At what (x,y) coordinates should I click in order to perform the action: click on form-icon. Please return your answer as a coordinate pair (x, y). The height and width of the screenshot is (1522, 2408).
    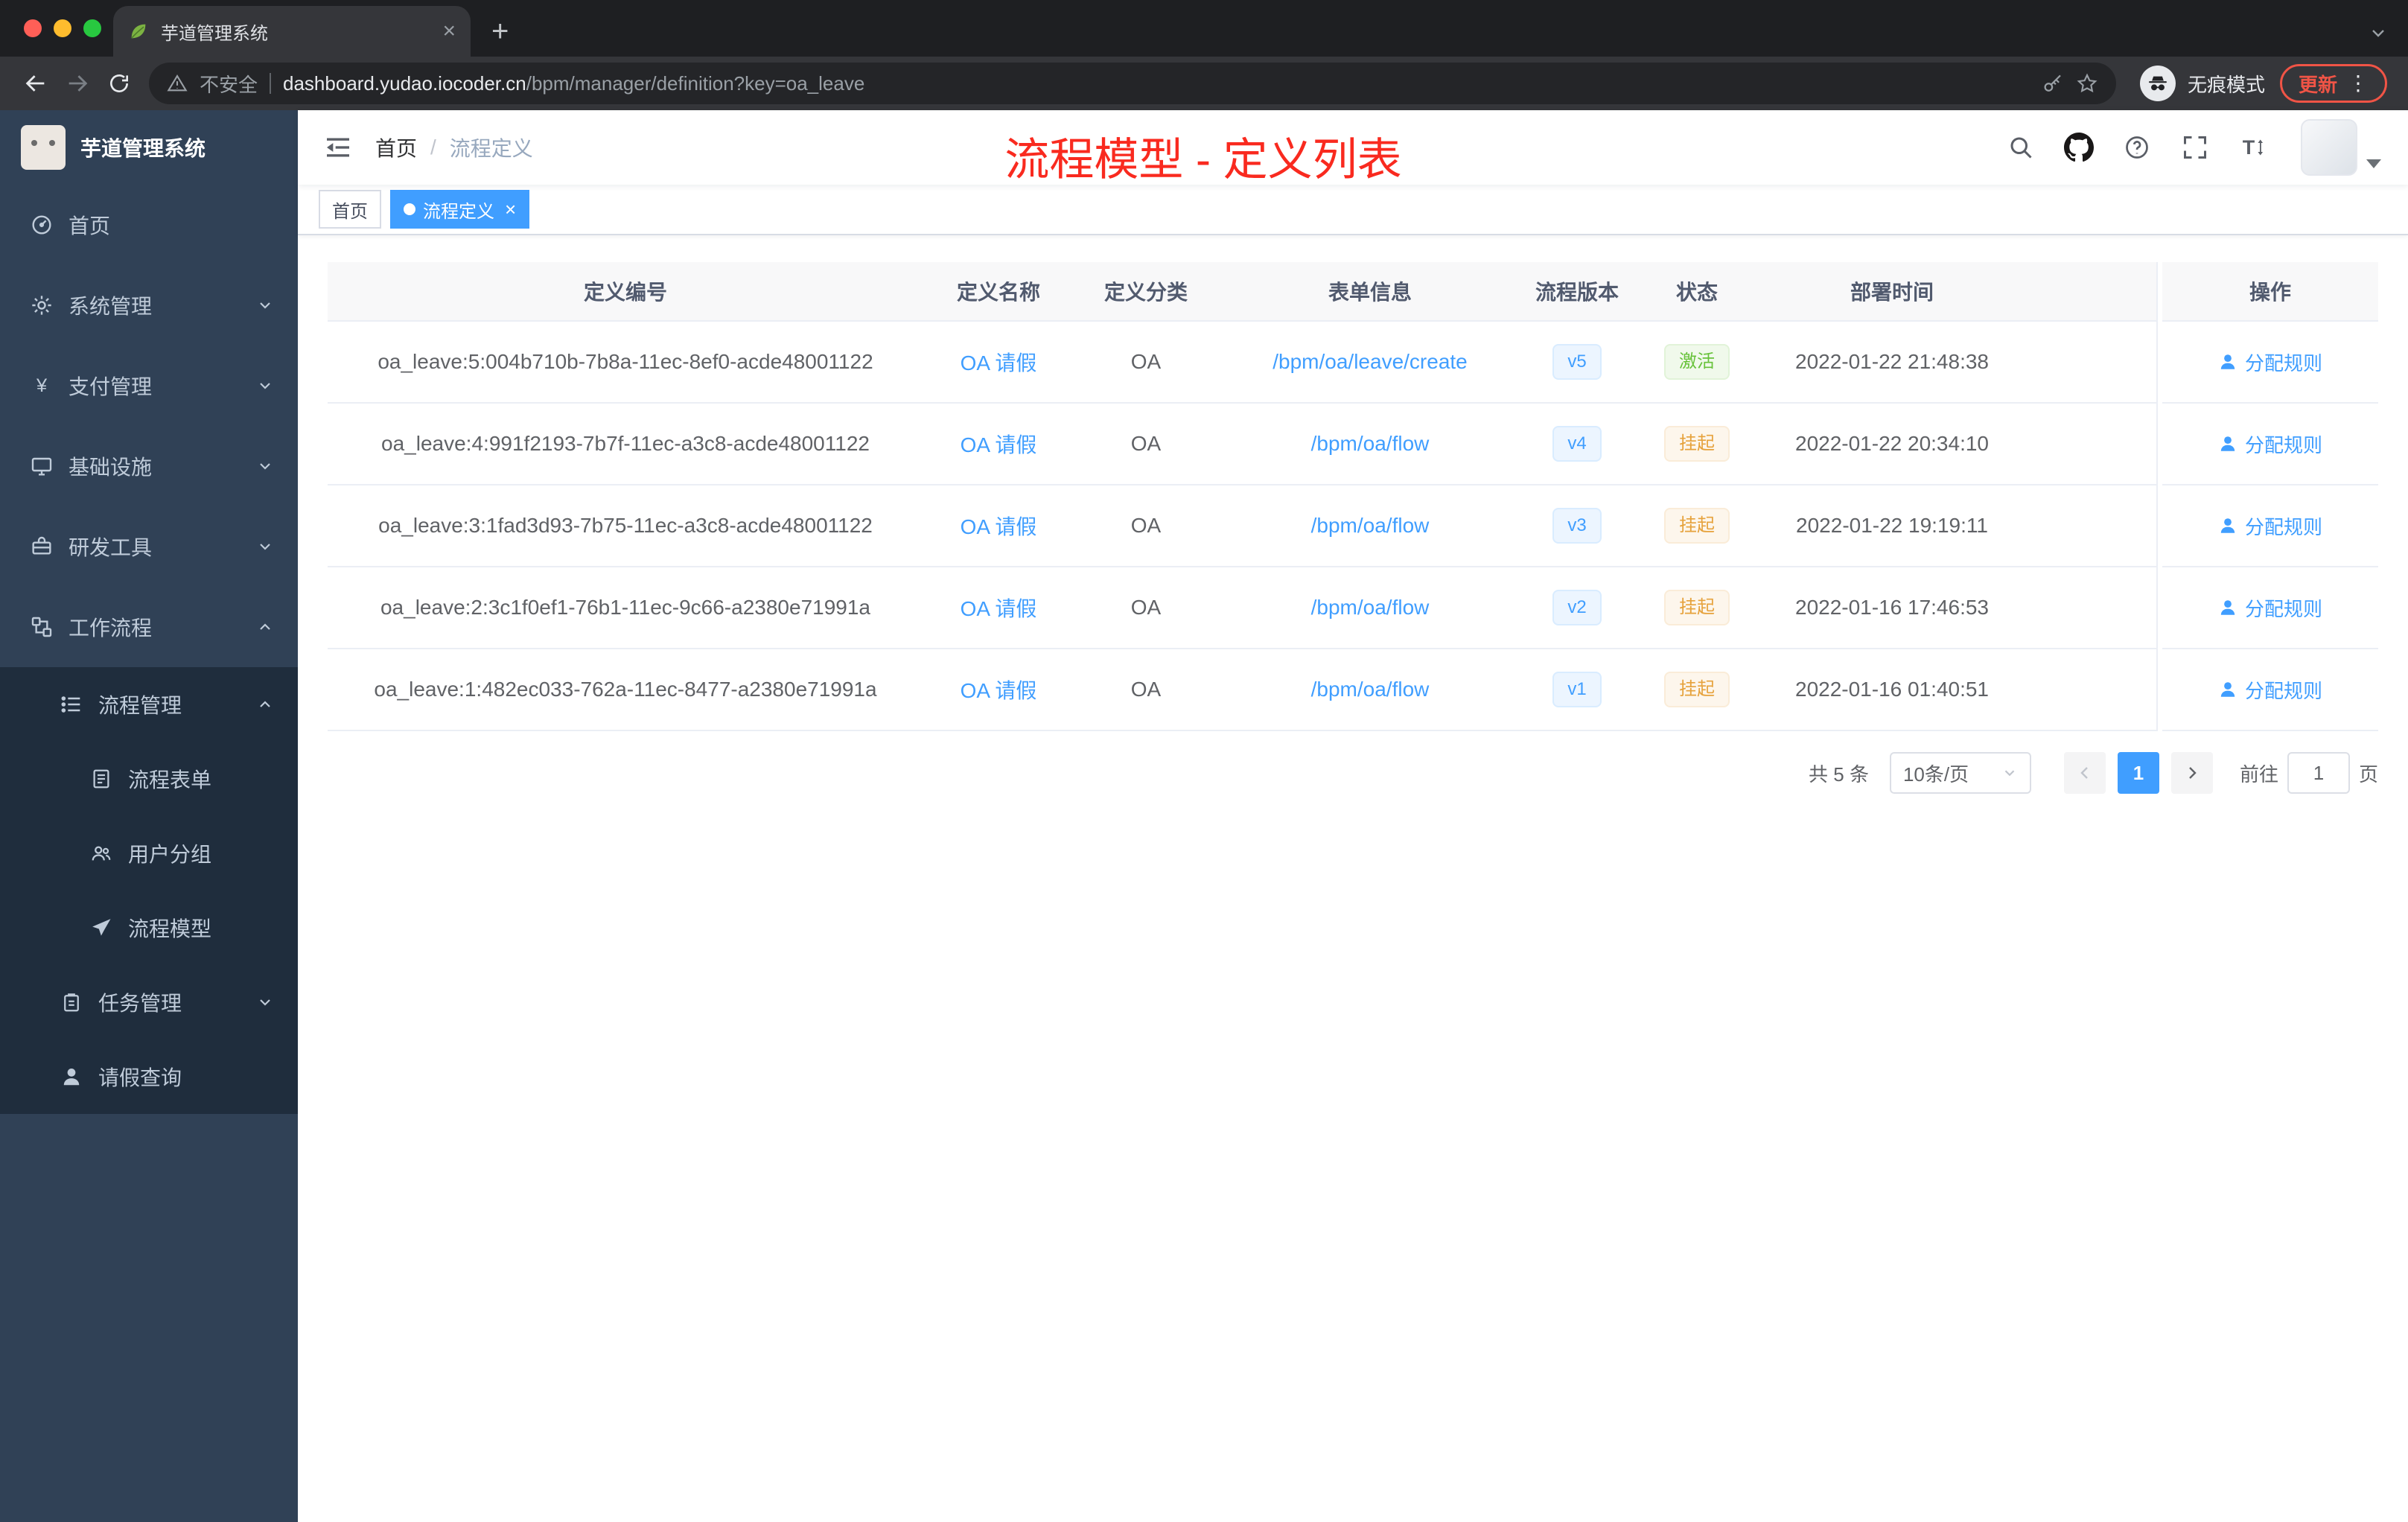
    Looking at the image, I should click on (101, 779).